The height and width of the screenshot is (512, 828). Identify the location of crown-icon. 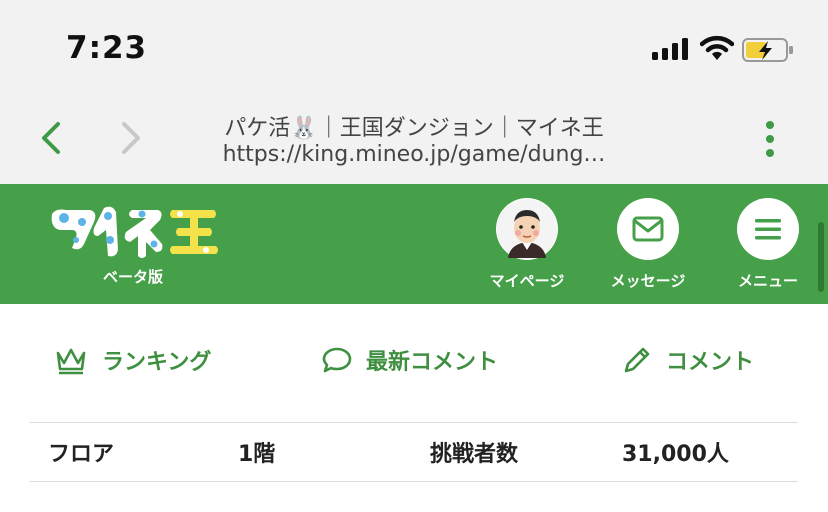
(71, 361).